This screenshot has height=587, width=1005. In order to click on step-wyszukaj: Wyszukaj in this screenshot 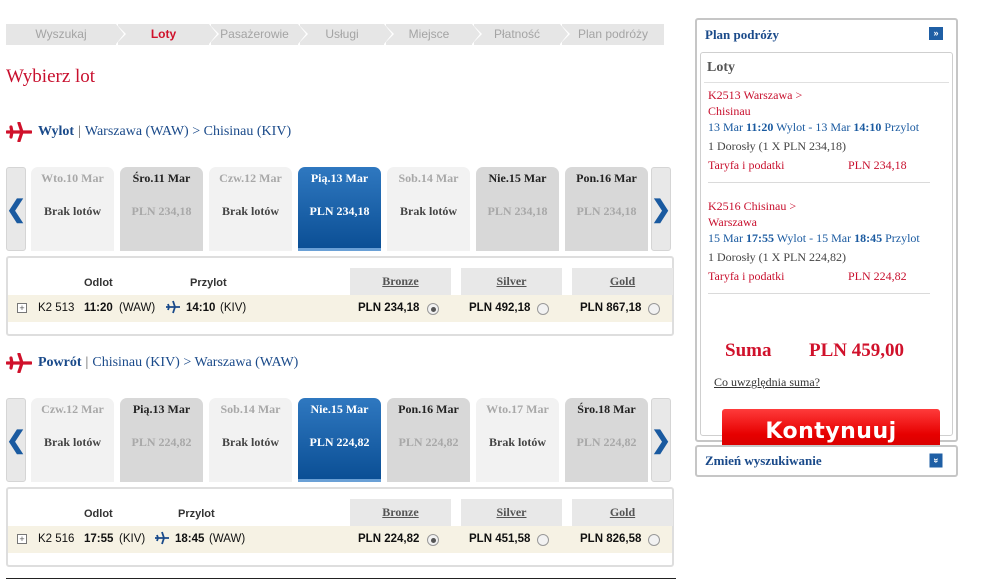, I will do `click(66, 34)`.